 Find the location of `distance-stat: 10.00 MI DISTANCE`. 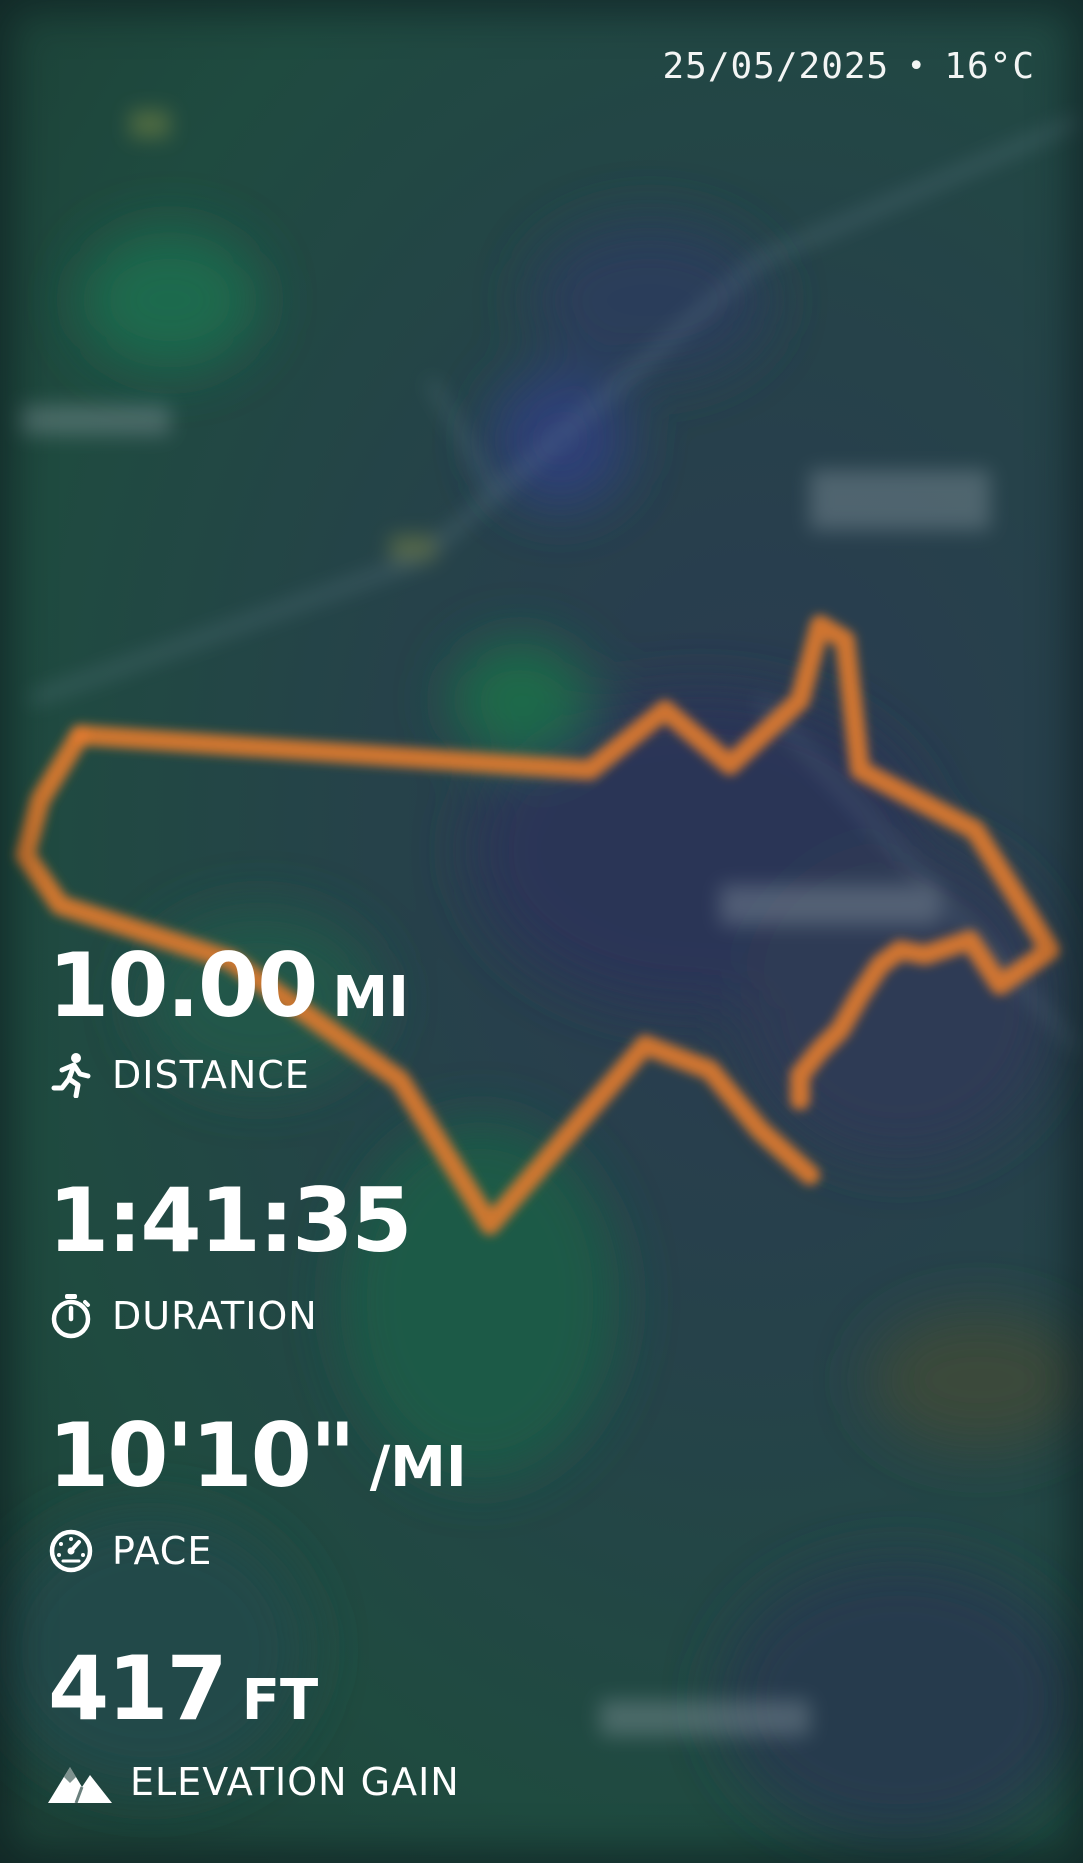

distance-stat: 10.00 MI DISTANCE is located at coordinates (228, 1020).